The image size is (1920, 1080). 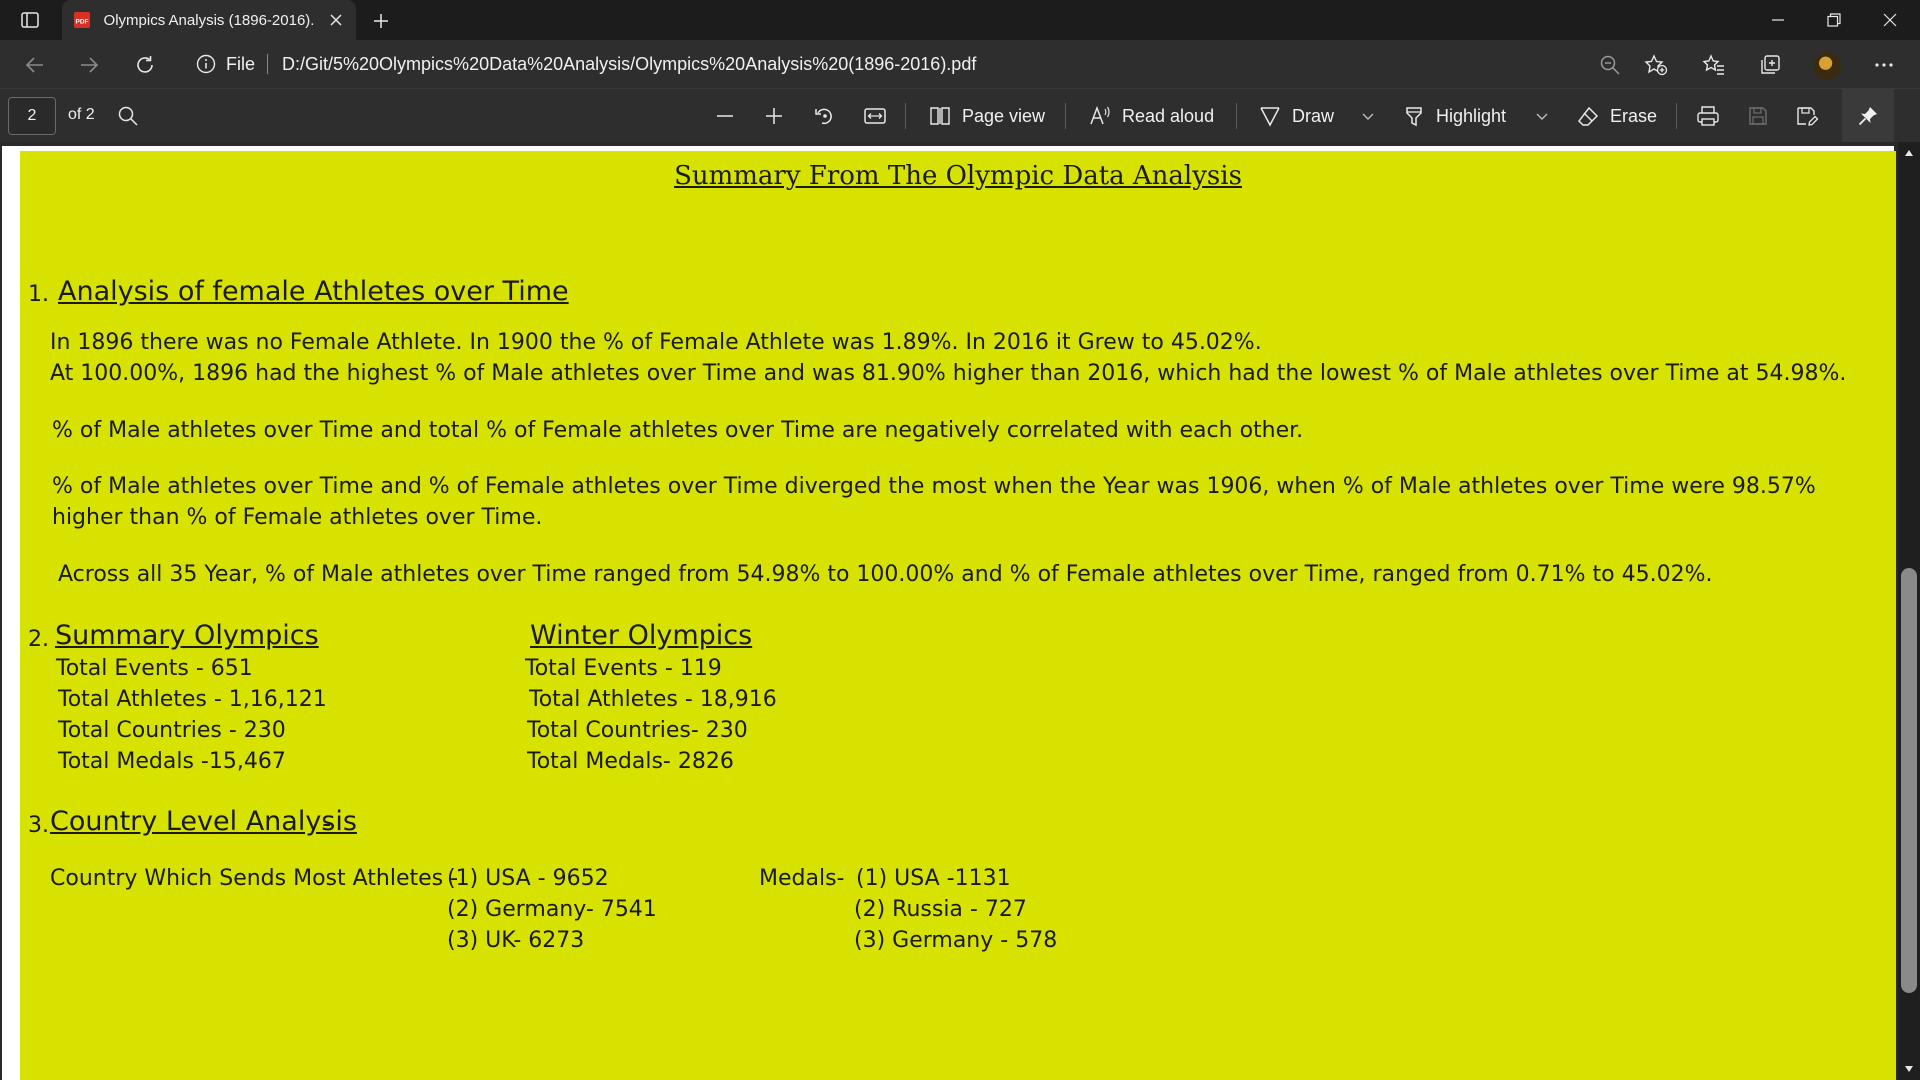 I want to click on winter-total-medals: Total Medals- 2826, so click(x=630, y=761).